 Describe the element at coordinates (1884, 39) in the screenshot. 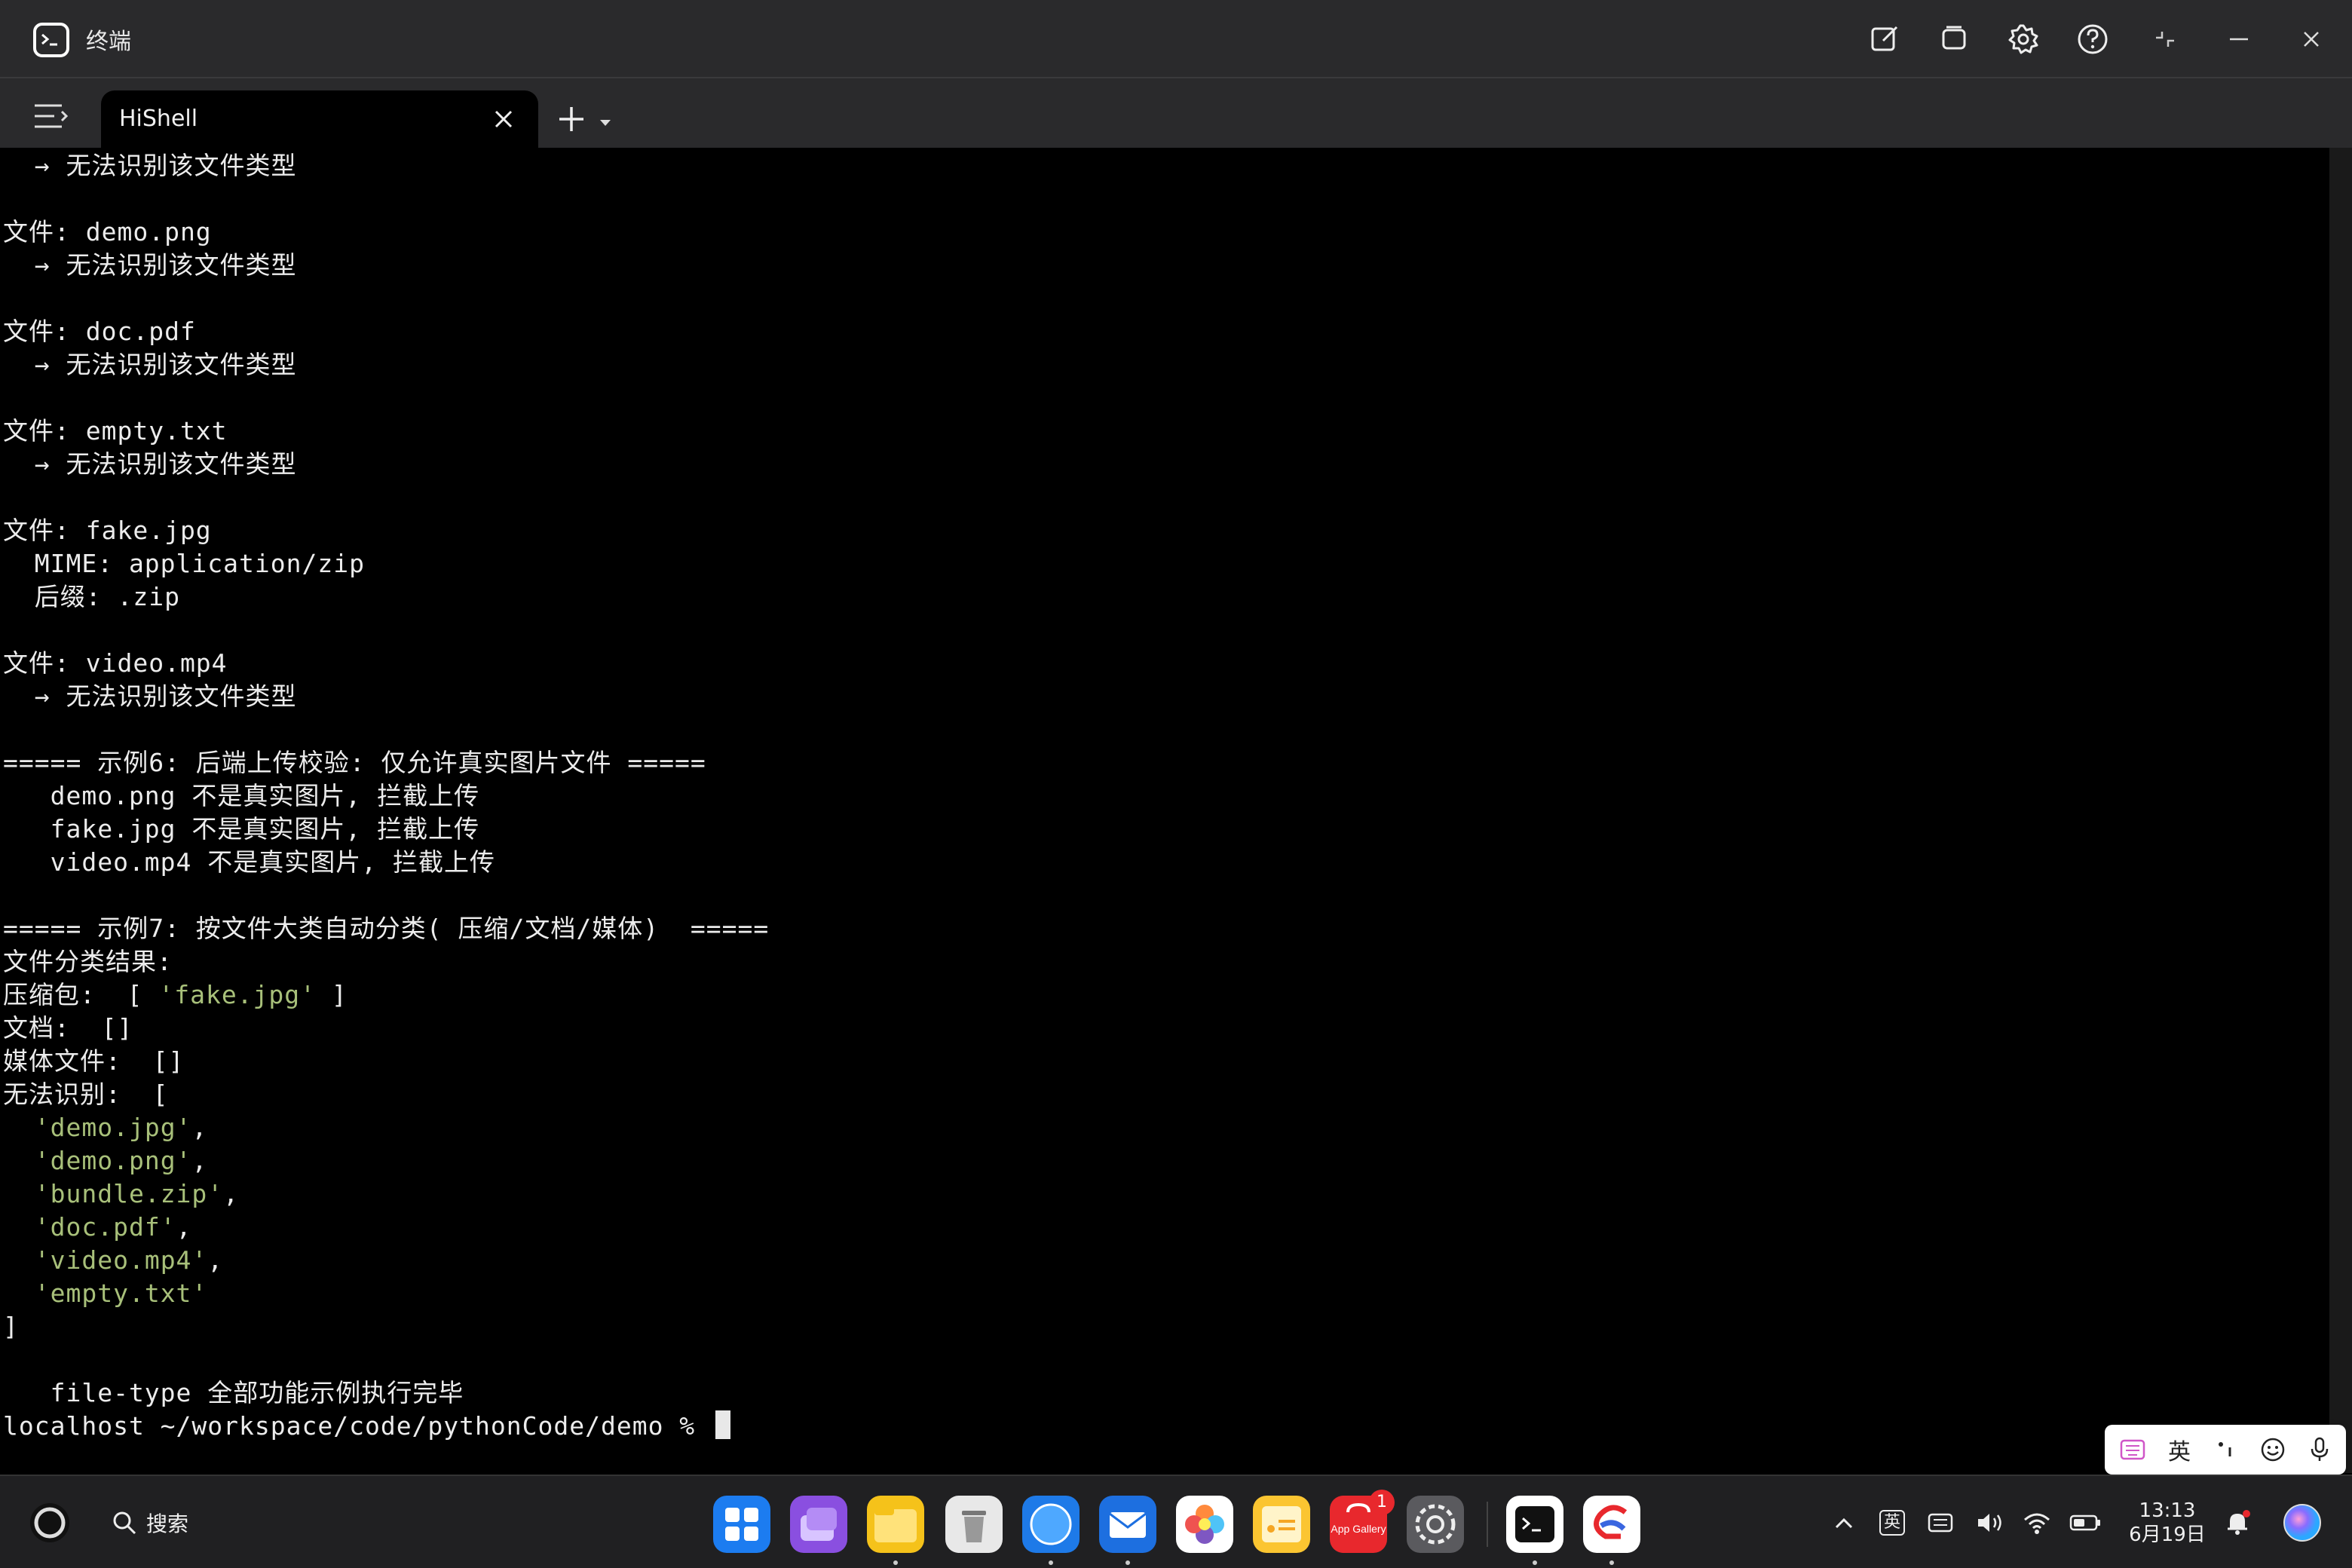

I see `edit-icon` at that location.